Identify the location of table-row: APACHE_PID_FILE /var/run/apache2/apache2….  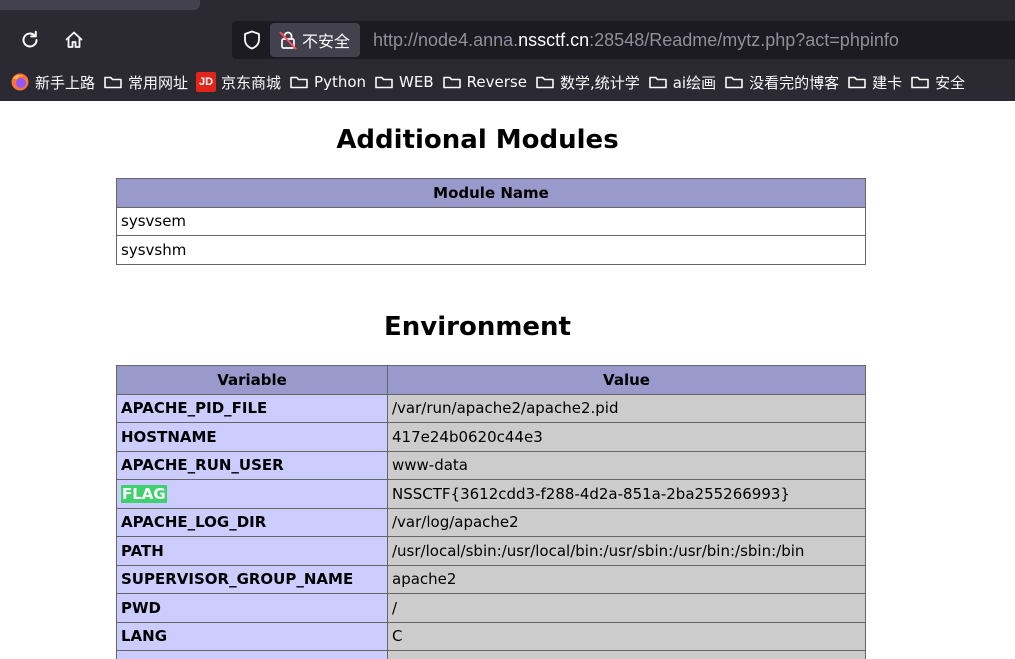
(491, 408).